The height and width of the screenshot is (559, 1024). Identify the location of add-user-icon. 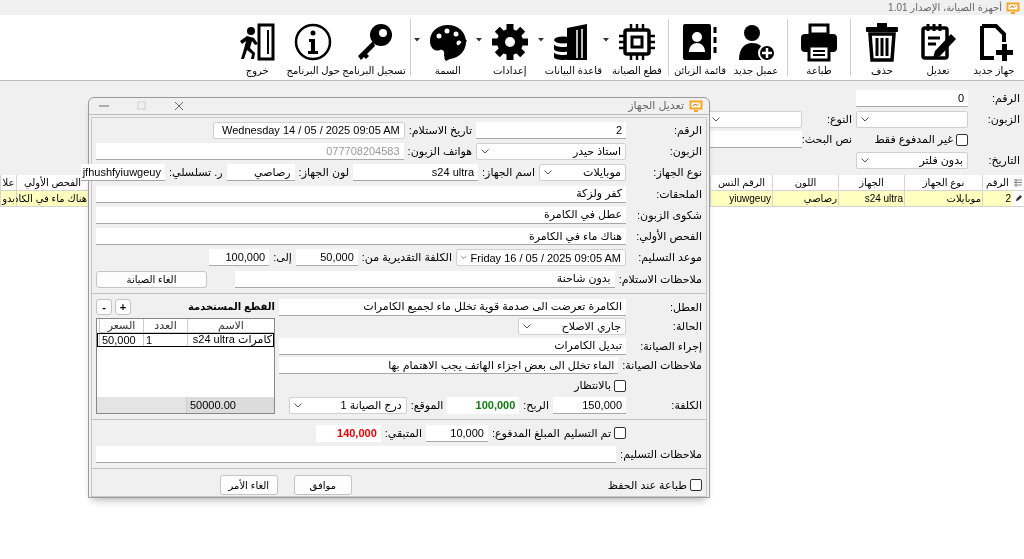
(756, 42).